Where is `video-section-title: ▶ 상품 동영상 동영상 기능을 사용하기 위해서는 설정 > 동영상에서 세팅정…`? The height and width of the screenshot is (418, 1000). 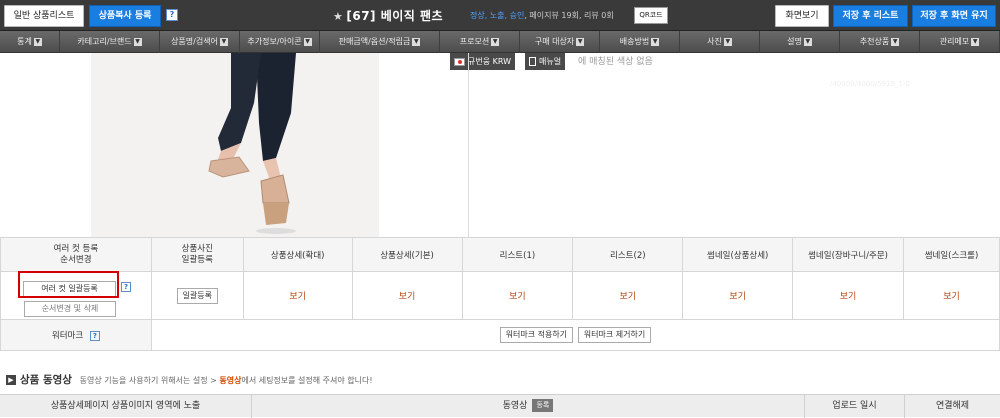 video-section-title: ▶ 상품 동영상 동영상 기능을 사용하기 위해서는 설정 > 동영상에서 세팅정… is located at coordinates (189, 379).